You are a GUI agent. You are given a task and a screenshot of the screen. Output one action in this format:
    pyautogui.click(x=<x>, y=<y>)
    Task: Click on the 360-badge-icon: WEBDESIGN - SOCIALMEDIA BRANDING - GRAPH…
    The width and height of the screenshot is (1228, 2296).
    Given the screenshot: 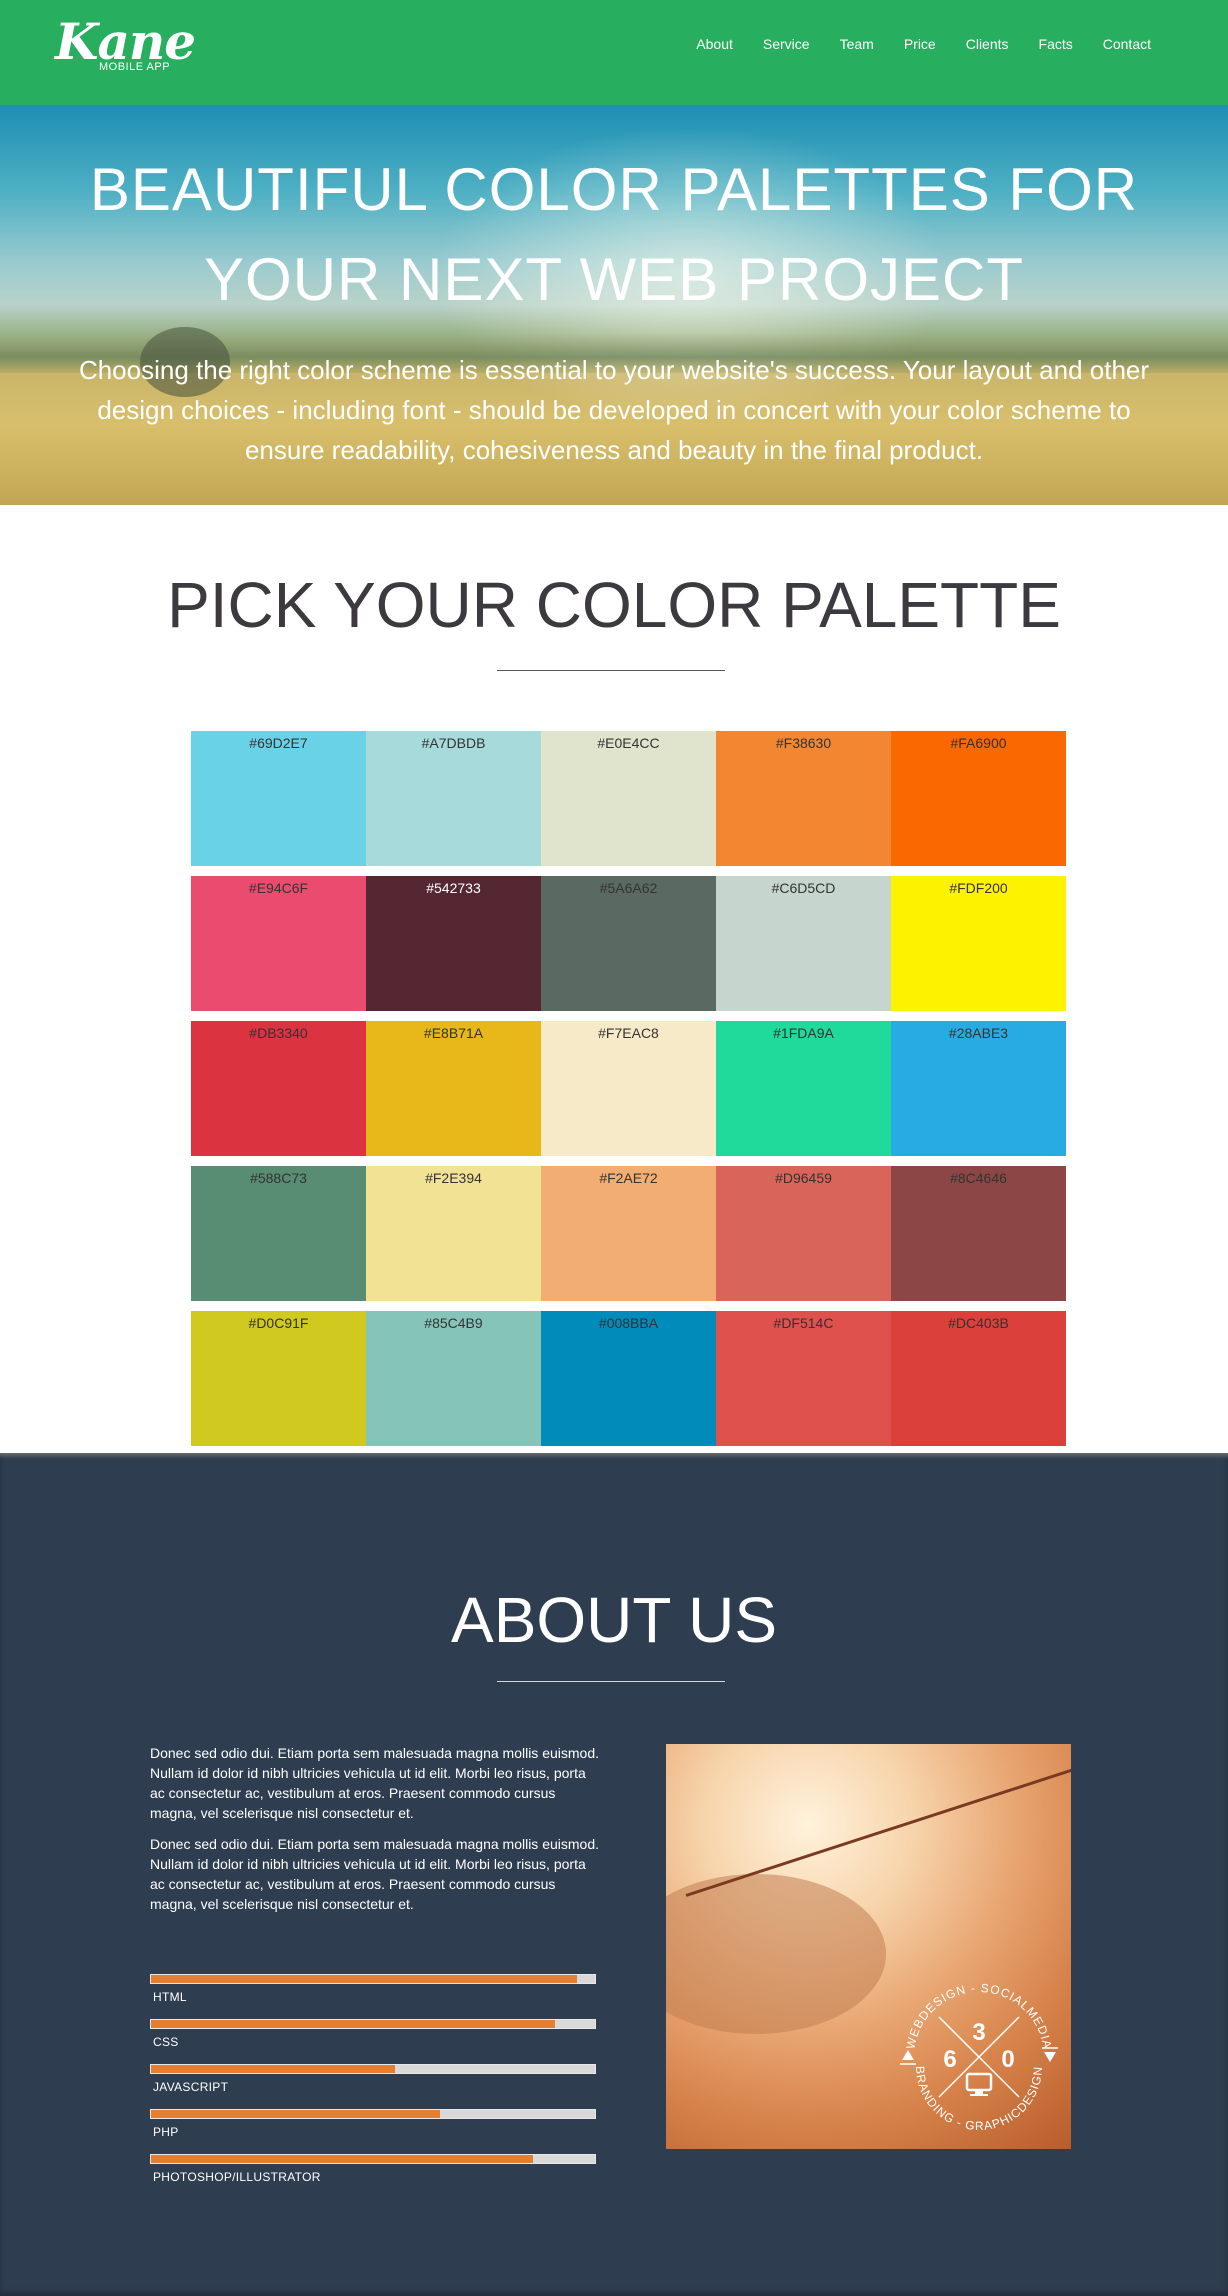 What is the action you would take?
    pyautogui.click(x=979, y=2057)
    